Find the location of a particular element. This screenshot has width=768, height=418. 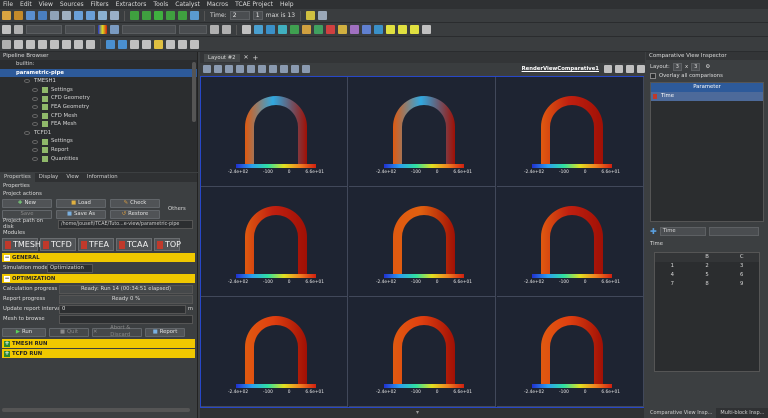

next-frame-icon is located at coordinates (170, 15).